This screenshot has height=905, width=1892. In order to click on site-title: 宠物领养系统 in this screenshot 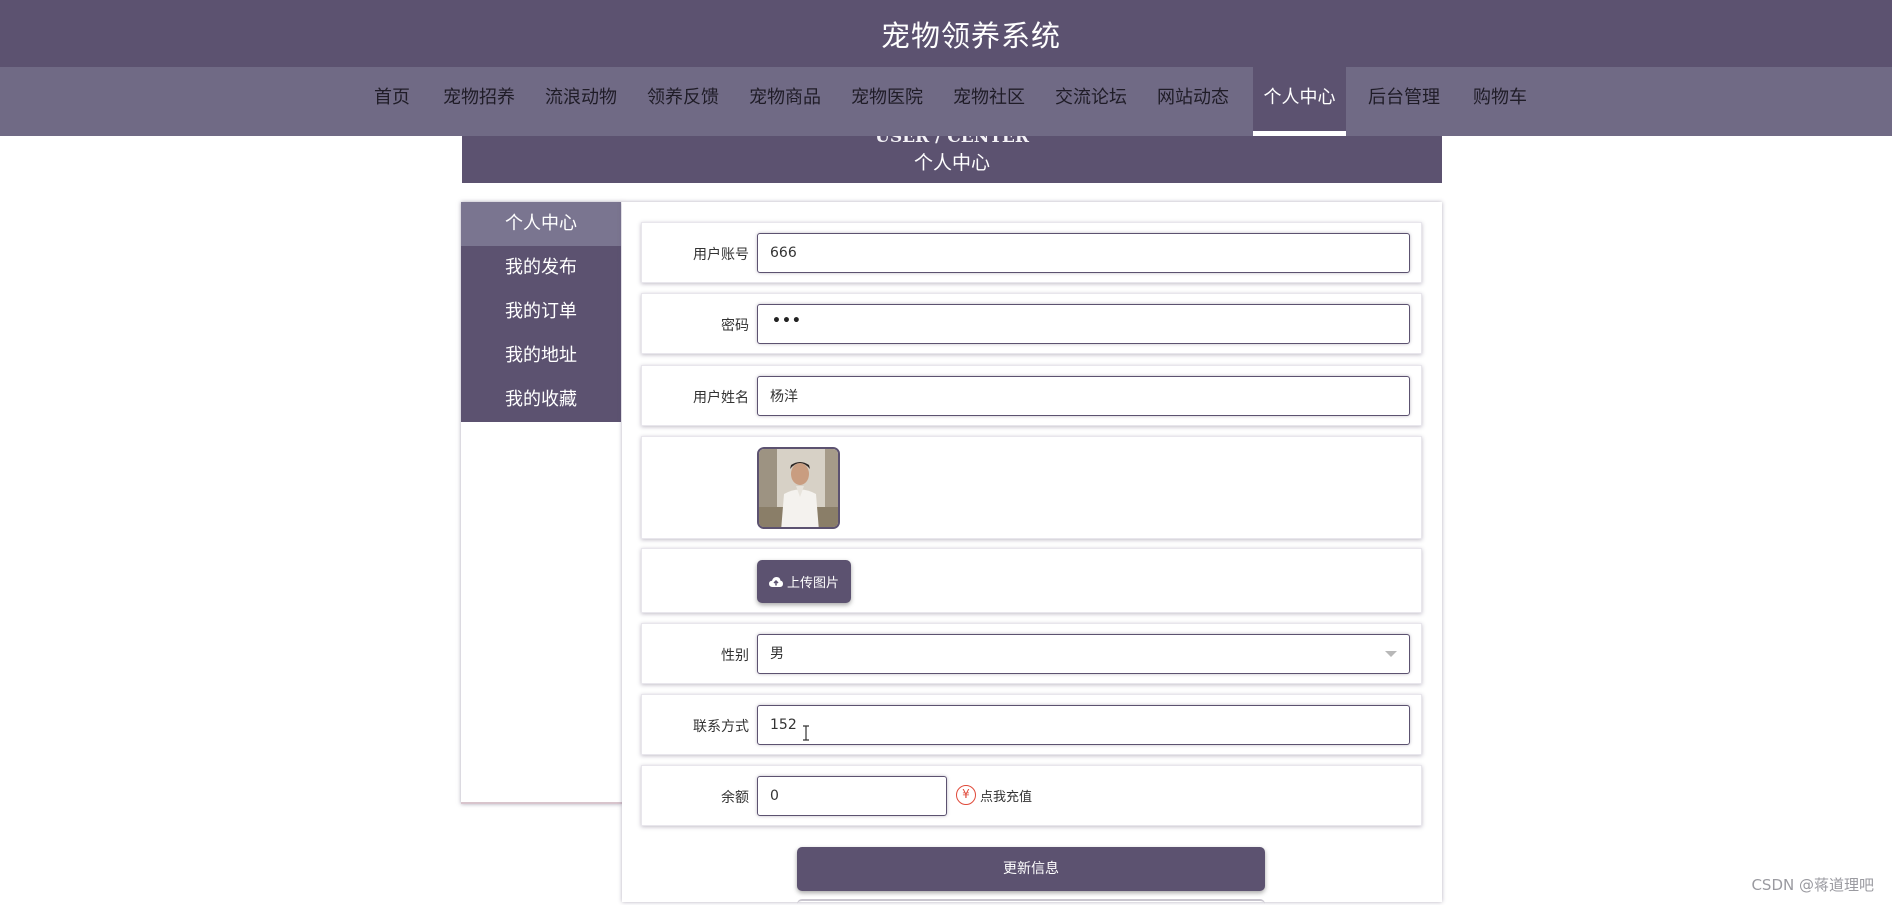, I will do `click(970, 35)`.